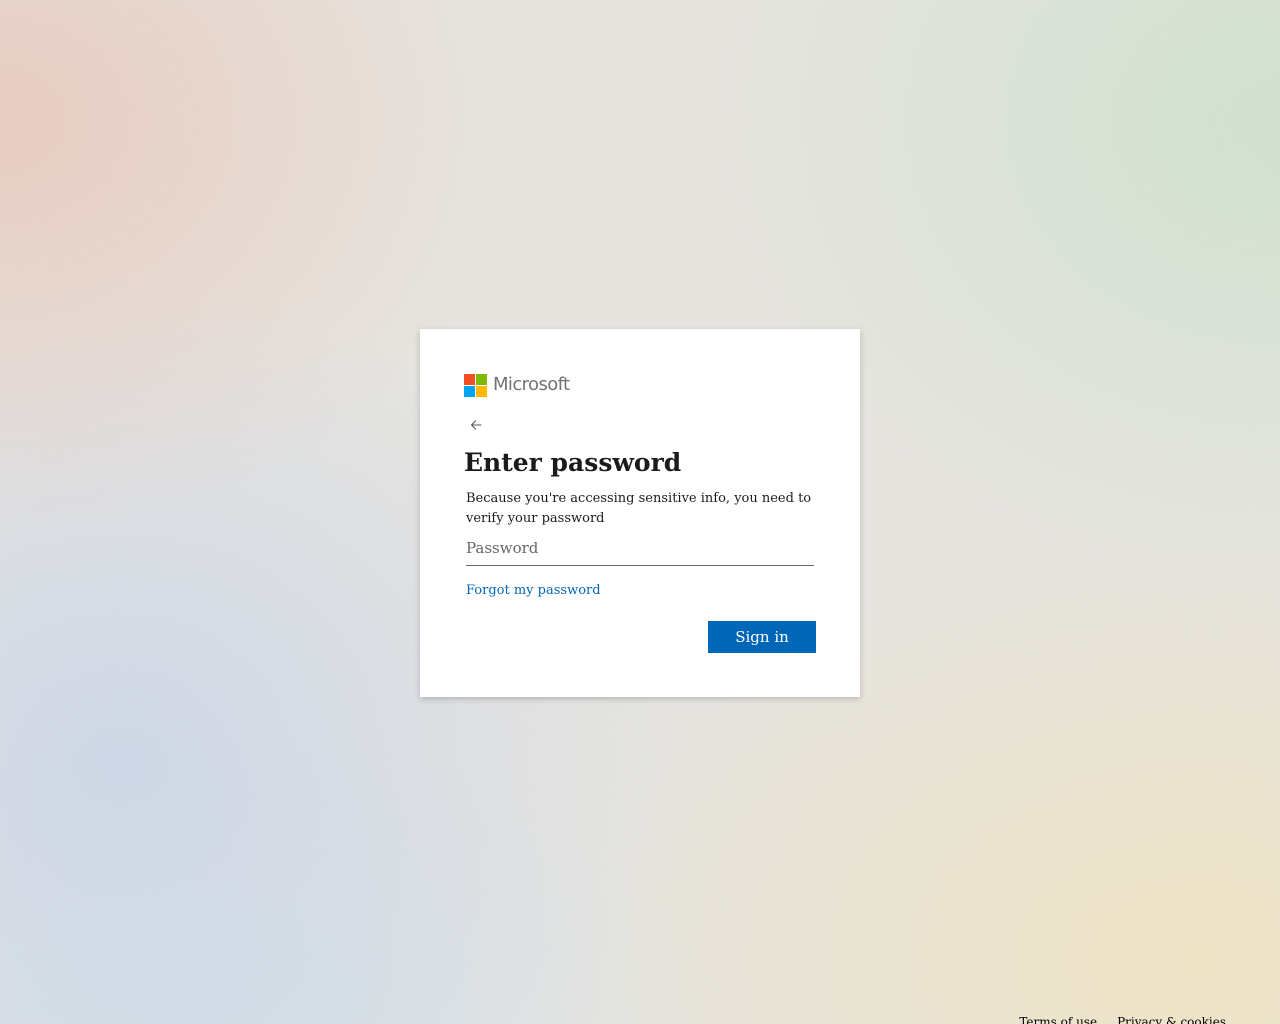 The height and width of the screenshot is (1024, 1280). I want to click on microsoft-logo-icon, so click(475, 385).